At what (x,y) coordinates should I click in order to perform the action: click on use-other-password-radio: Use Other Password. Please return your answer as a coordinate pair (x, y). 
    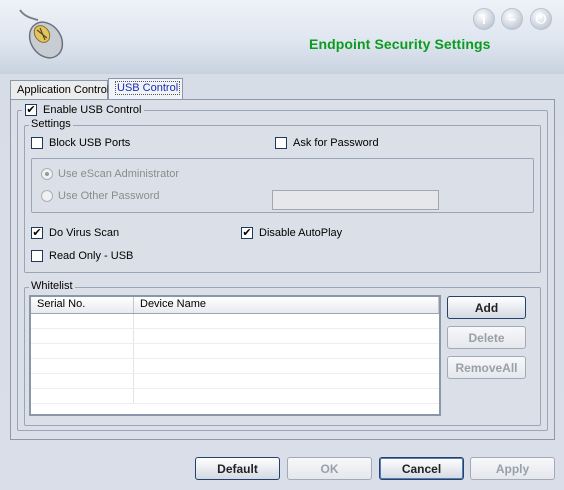
    Looking at the image, I should click on (100, 196).